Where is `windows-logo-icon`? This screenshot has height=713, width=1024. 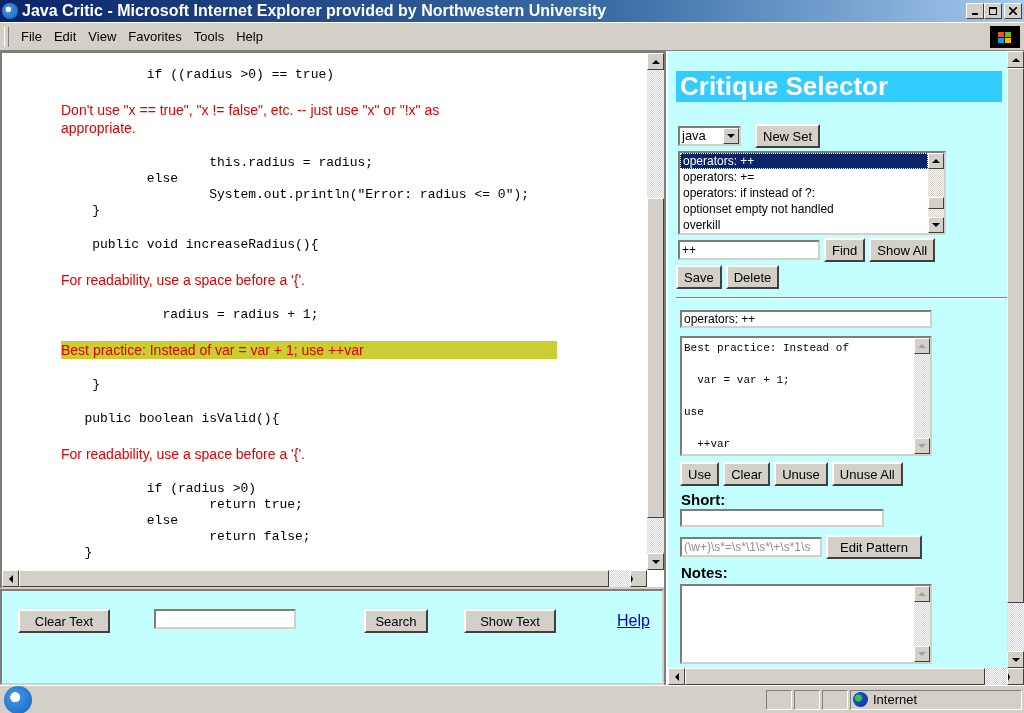 windows-logo-icon is located at coordinates (1005, 36).